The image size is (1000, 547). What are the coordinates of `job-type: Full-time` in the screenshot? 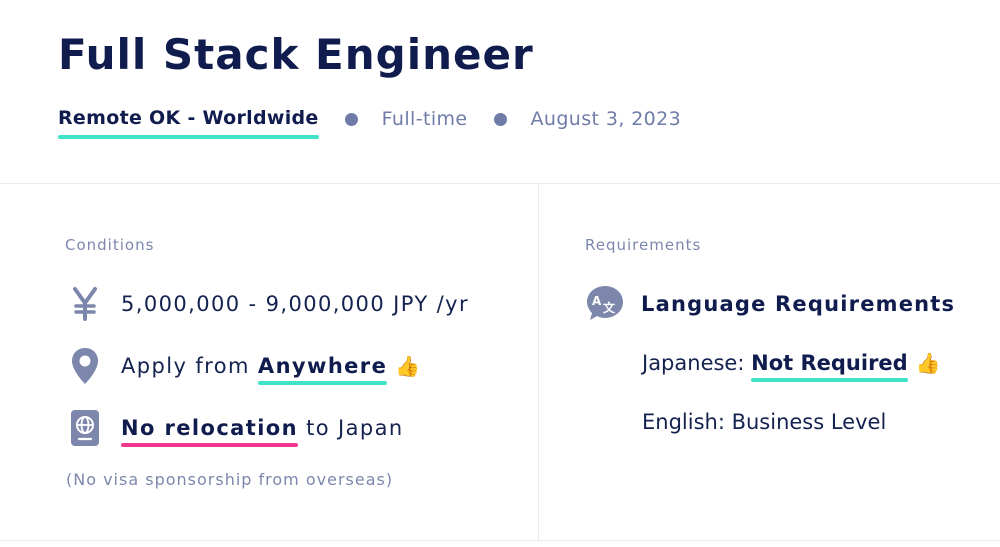 It's located at (424, 119).